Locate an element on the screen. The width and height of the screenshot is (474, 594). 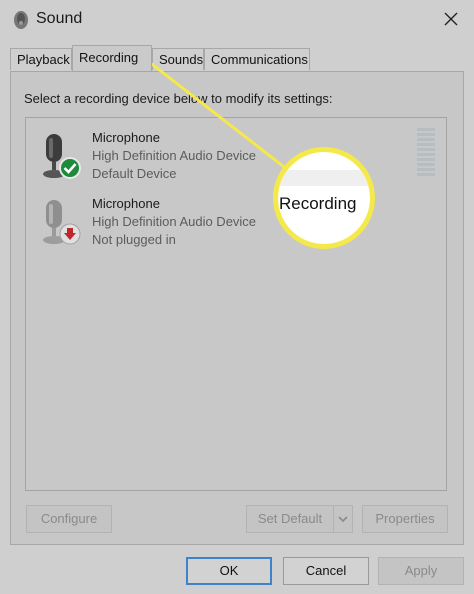
callout-pointer is located at coordinates (216, 114).